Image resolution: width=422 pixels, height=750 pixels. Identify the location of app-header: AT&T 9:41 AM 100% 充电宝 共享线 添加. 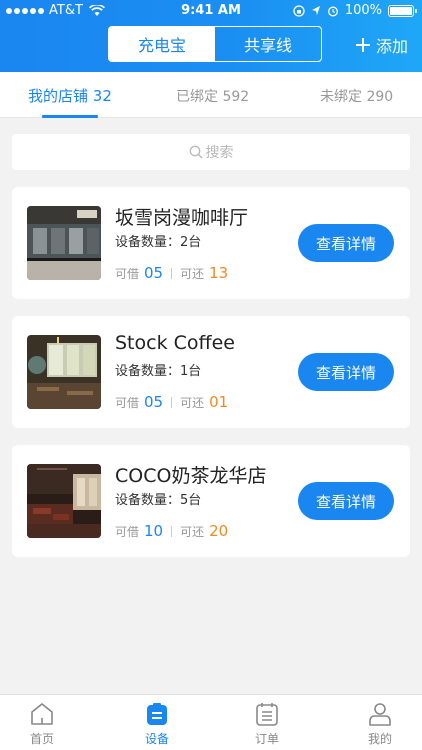
(211, 36).